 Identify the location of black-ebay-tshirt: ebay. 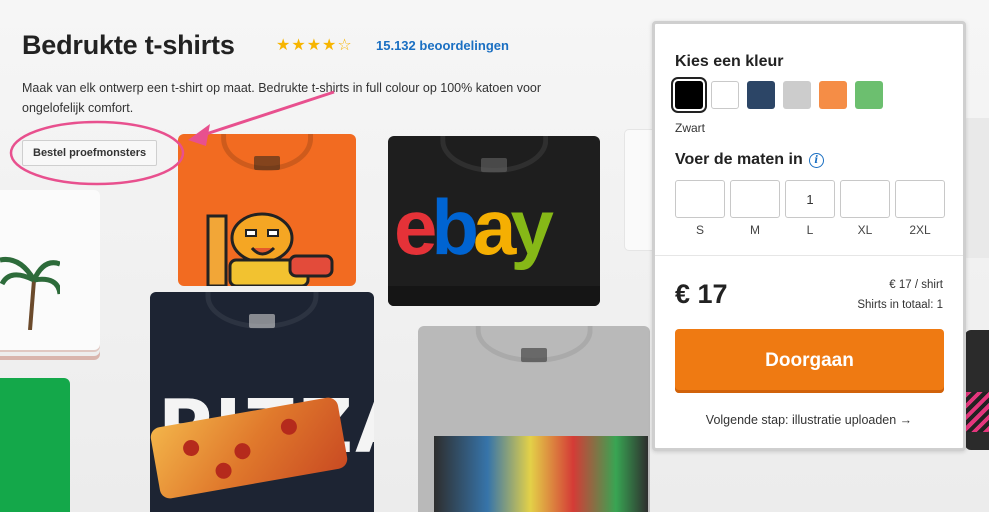
(494, 221).